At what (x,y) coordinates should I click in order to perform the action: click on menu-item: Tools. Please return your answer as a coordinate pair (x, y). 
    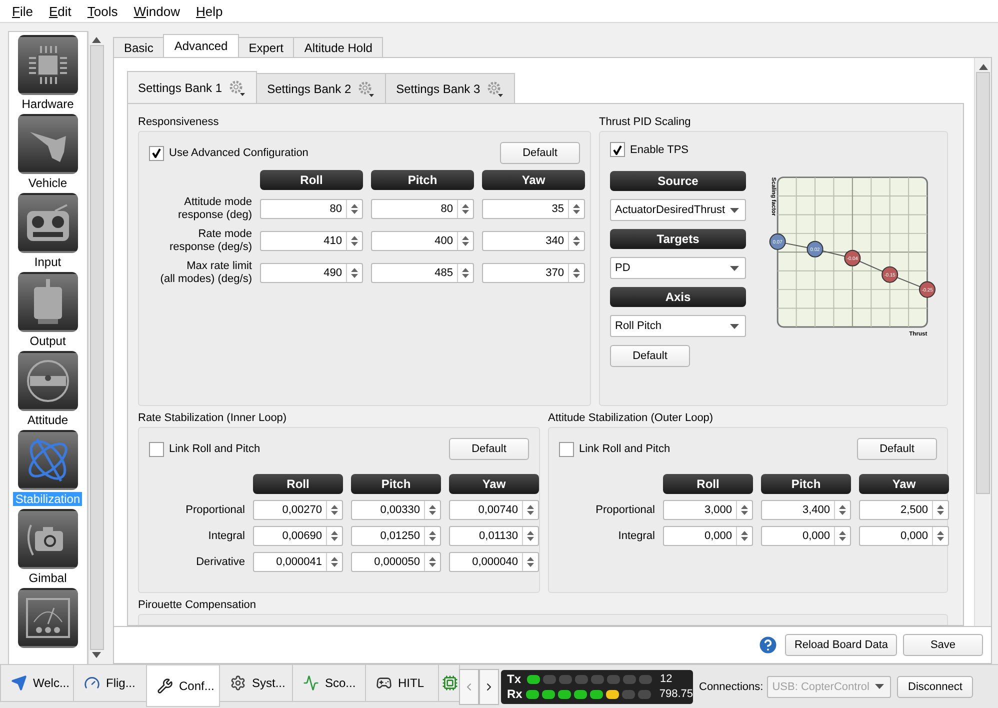
    Looking at the image, I should click on (102, 11).